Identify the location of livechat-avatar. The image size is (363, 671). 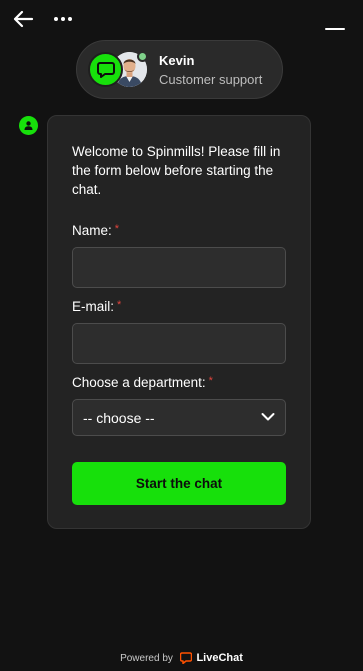
(105, 69).